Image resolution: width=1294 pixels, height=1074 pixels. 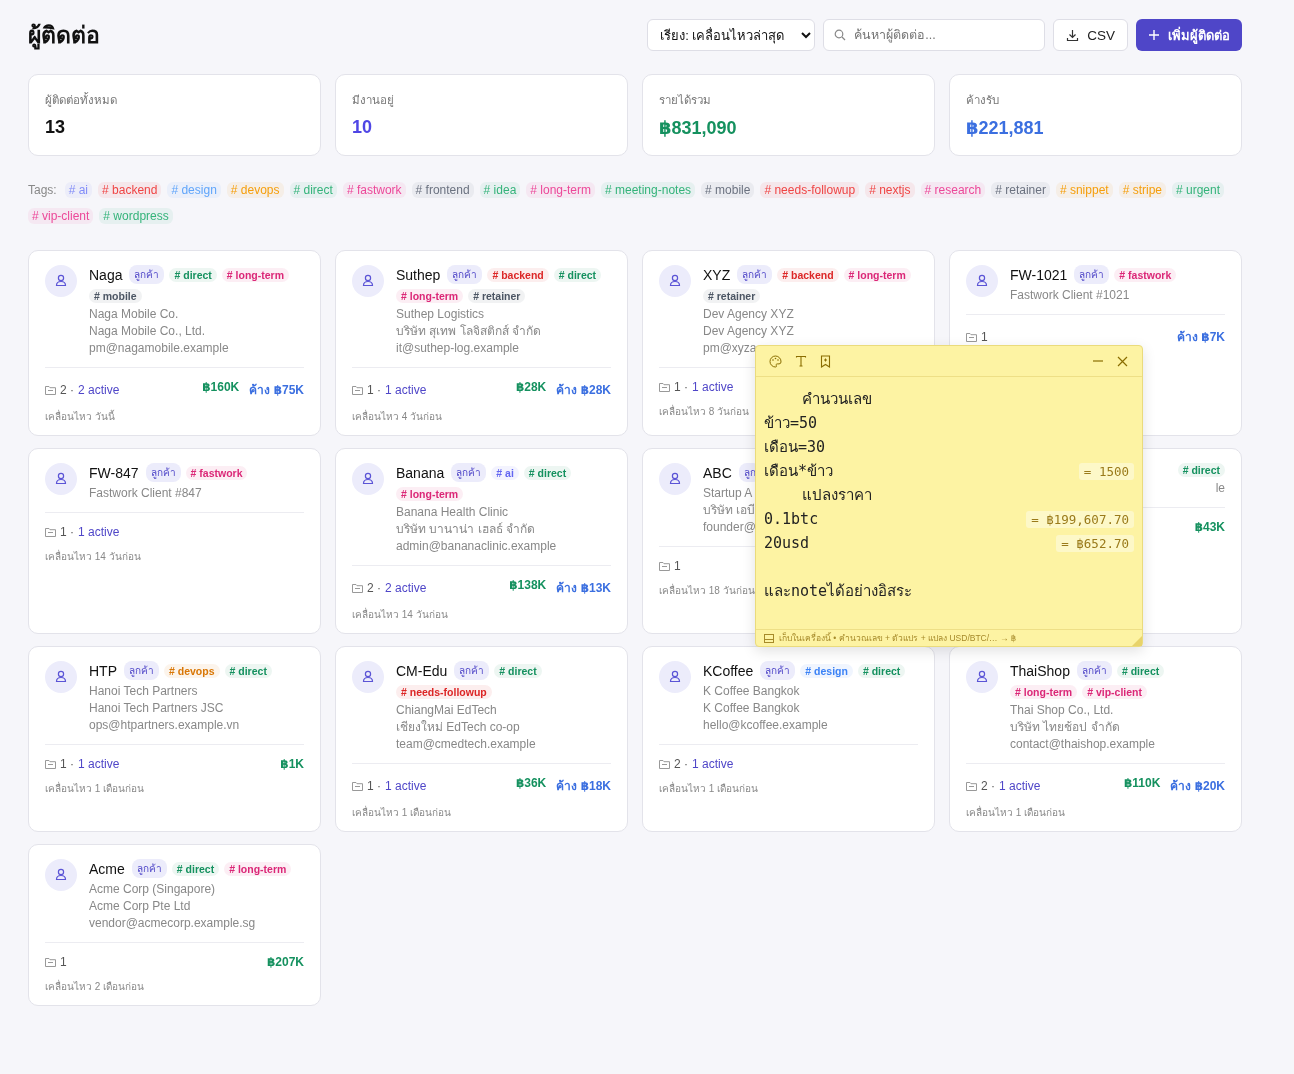 I want to click on contact-name: ABC, so click(x=717, y=472).